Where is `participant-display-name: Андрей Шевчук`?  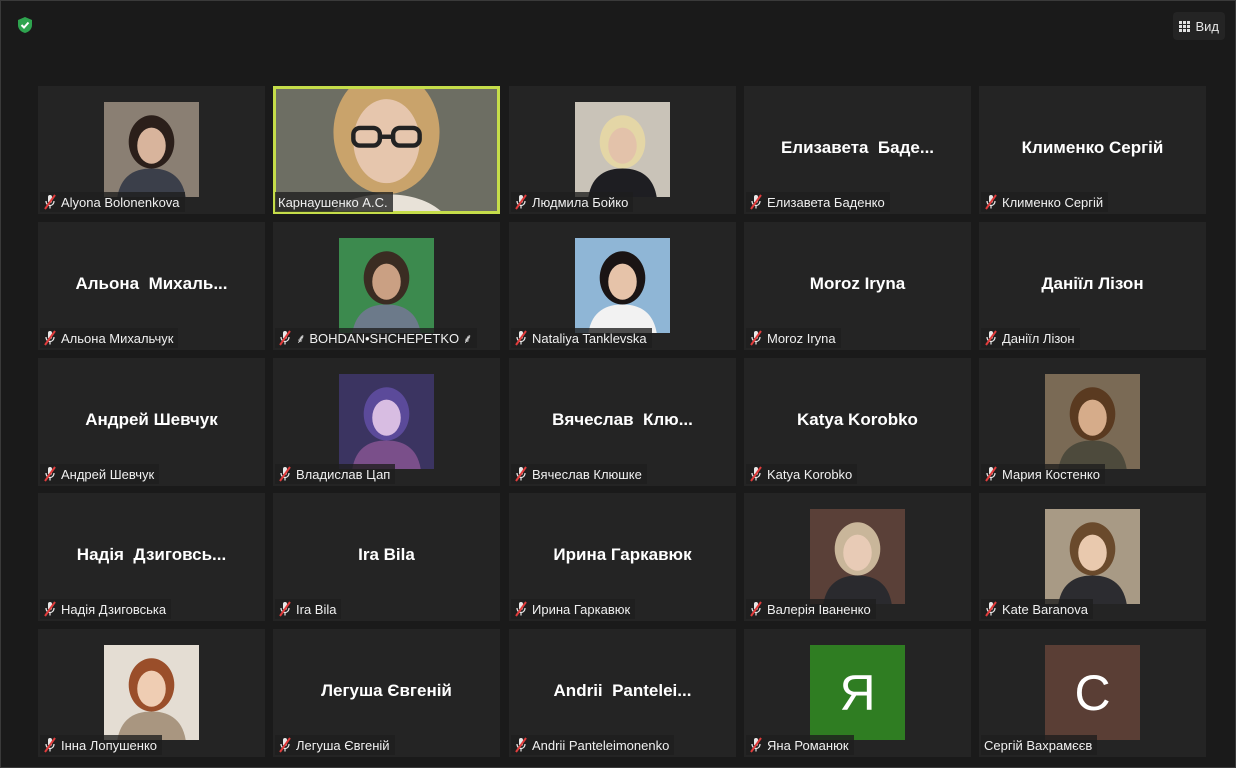 participant-display-name: Андрей Шевчук is located at coordinates (151, 419).